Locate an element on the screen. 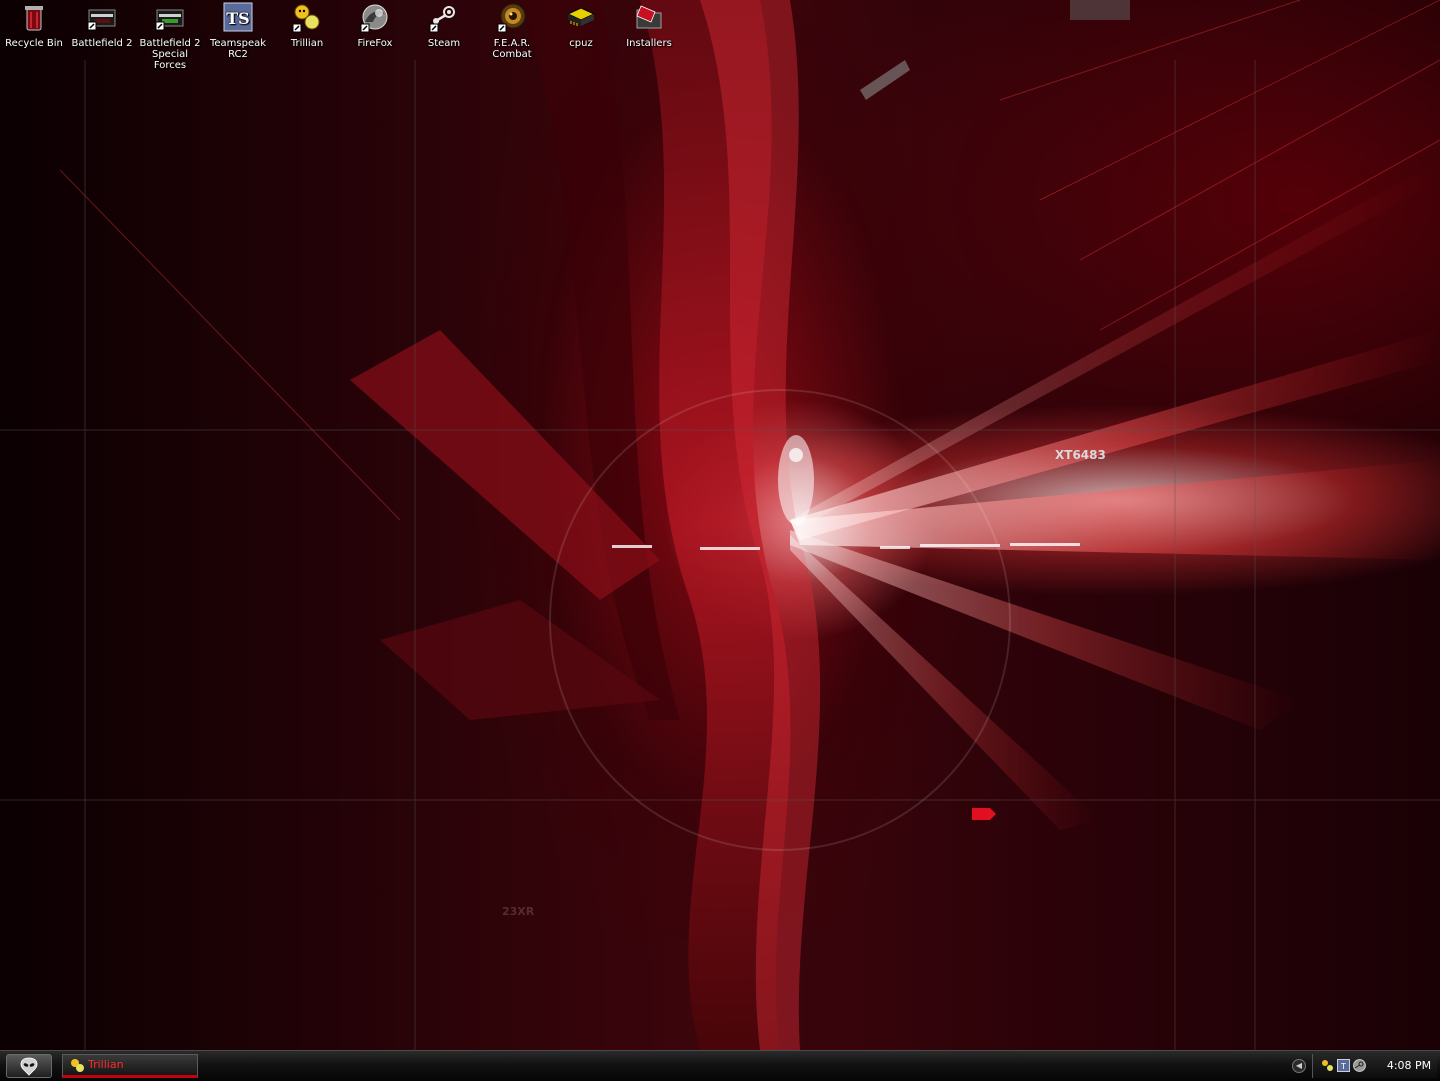 Image resolution: width=1440 pixels, height=1081 pixels. desktop-icon-label: Battlefield 2 is located at coordinates (102, 43).